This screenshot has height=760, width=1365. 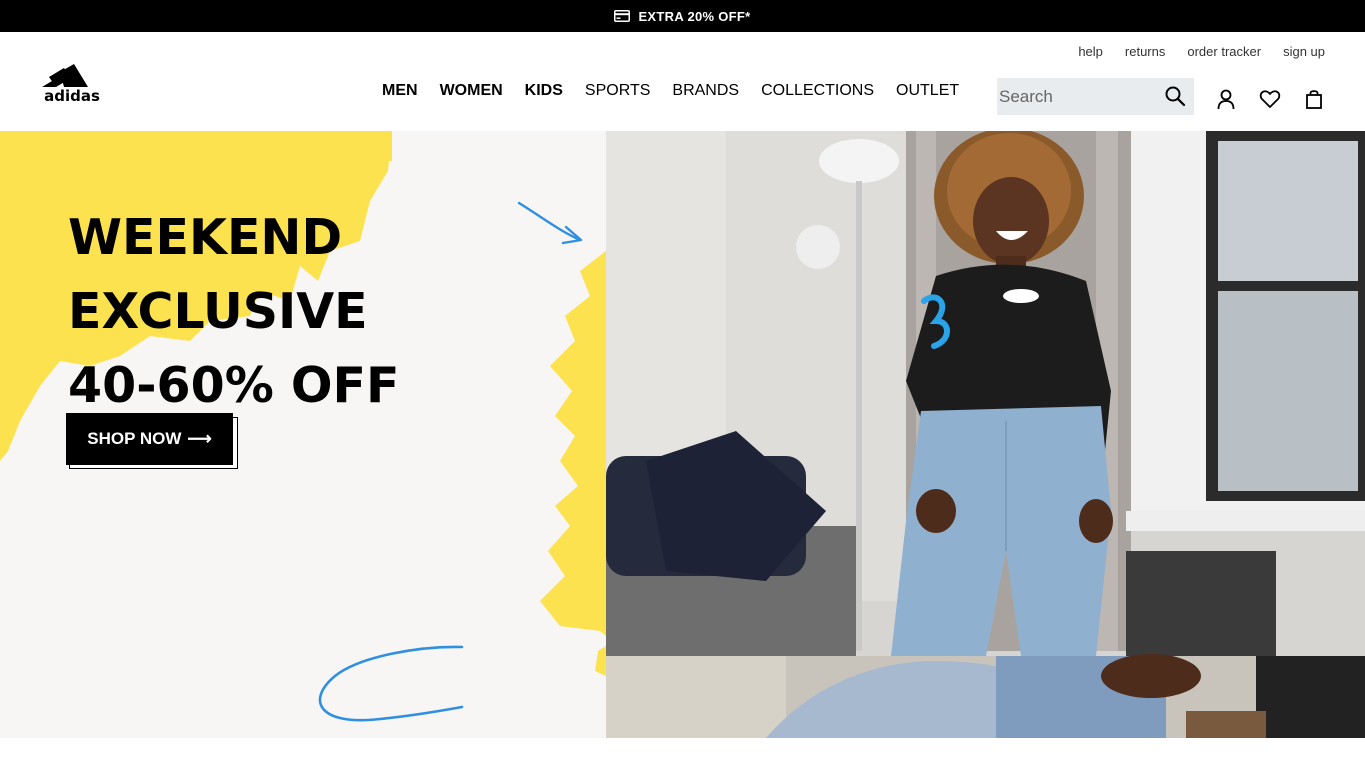 What do you see at coordinates (694, 16) in the screenshot?
I see `promo-text: EXTRA 20% OFF*` at bounding box center [694, 16].